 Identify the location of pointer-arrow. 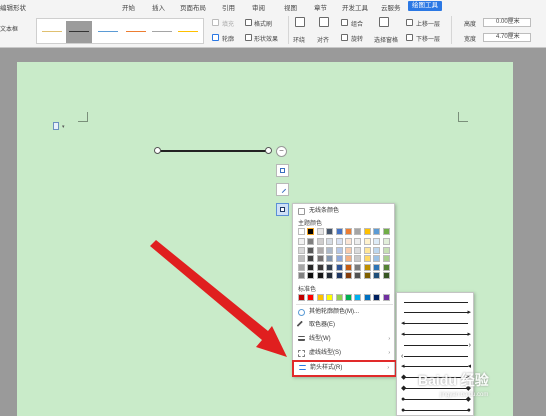
(218, 298).